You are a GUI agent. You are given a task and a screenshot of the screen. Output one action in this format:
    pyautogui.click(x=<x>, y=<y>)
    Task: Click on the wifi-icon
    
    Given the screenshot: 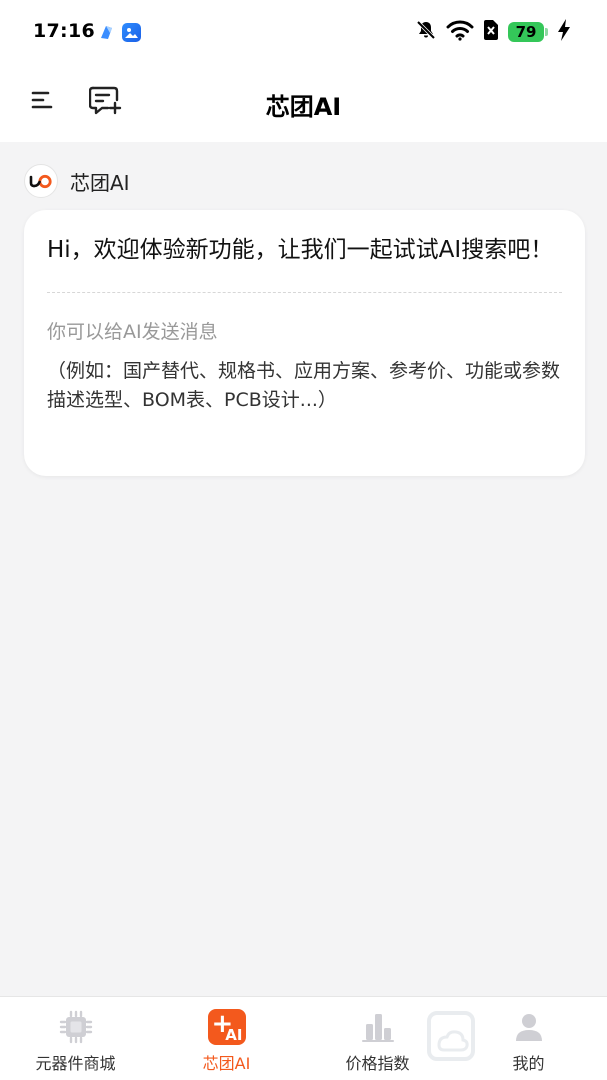 What is the action you would take?
    pyautogui.click(x=460, y=32)
    